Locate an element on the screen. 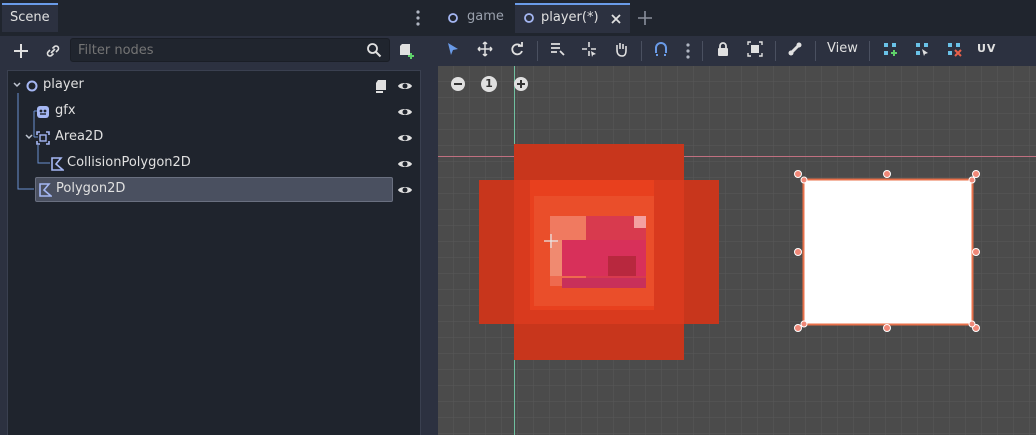 The width and height of the screenshot is (1036, 435). tree-item-player: player is located at coordinates (214, 86).